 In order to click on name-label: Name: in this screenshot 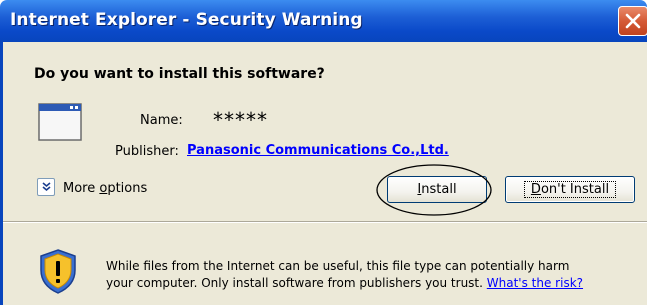, I will do `click(161, 120)`.